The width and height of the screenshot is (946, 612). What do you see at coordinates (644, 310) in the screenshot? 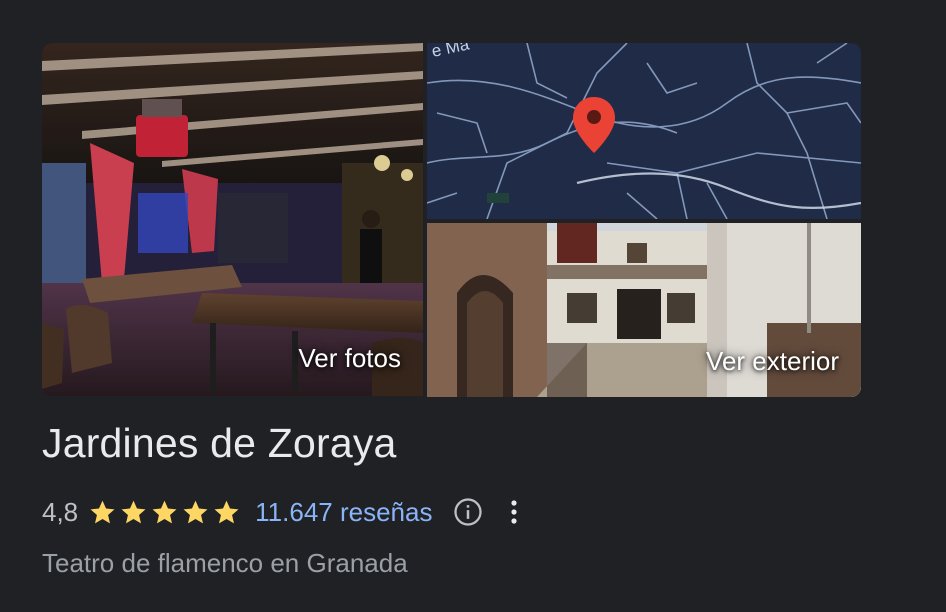
I see `exterior-tile: Ver exterior` at bounding box center [644, 310].